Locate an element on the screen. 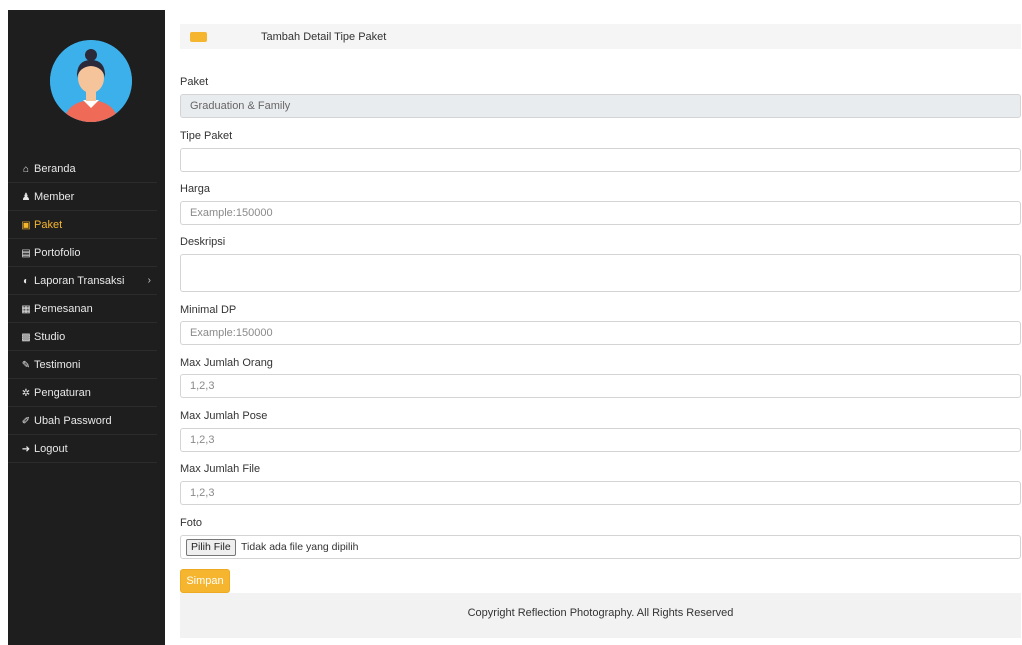  book-icon: ▤ is located at coordinates (26, 253).